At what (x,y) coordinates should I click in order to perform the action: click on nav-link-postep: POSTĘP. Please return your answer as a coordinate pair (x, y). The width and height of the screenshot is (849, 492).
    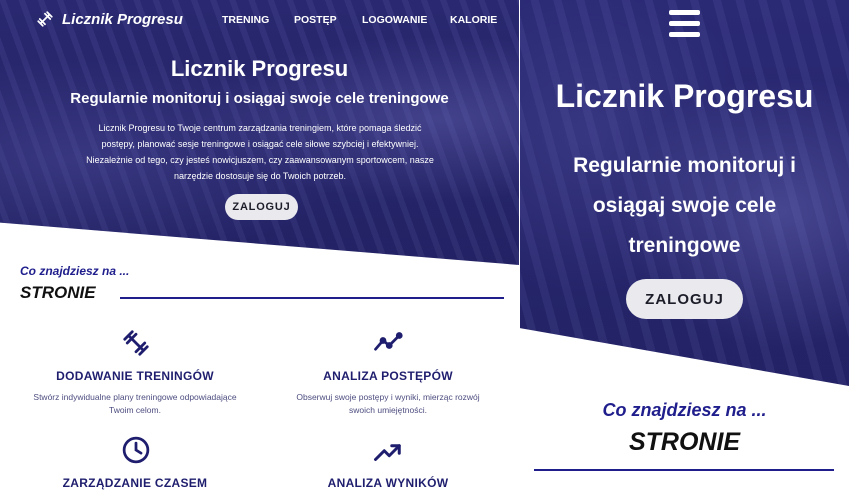
    Looking at the image, I should click on (315, 20).